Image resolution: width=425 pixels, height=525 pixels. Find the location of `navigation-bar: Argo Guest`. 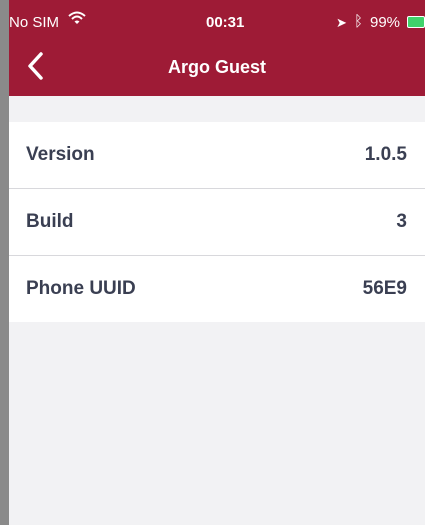

navigation-bar: Argo Guest is located at coordinates (217, 68).